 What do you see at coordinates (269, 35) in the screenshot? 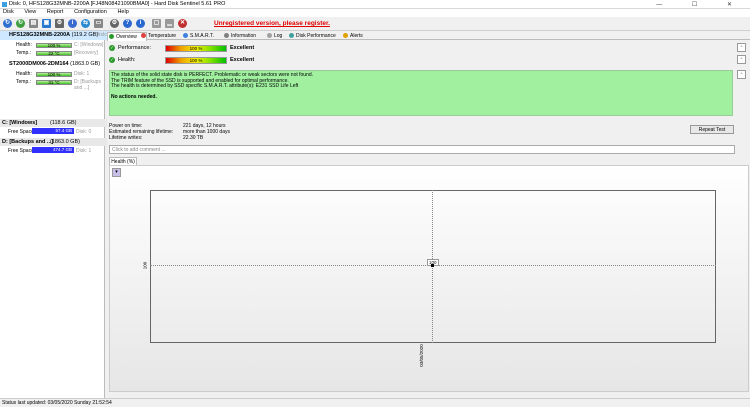
I see `log-icon` at bounding box center [269, 35].